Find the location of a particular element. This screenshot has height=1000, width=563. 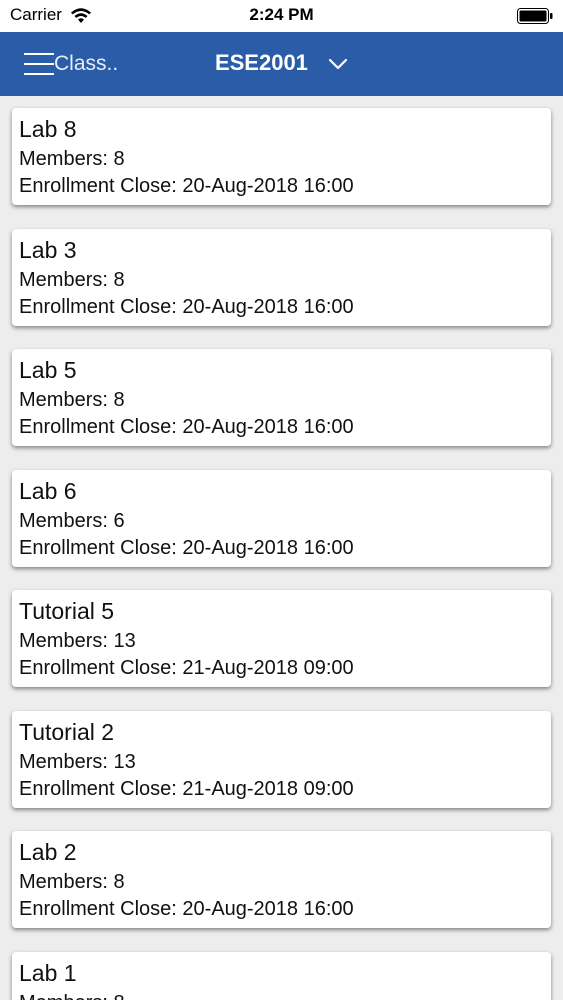

status-time: 2:24 PM is located at coordinates (281, 14).